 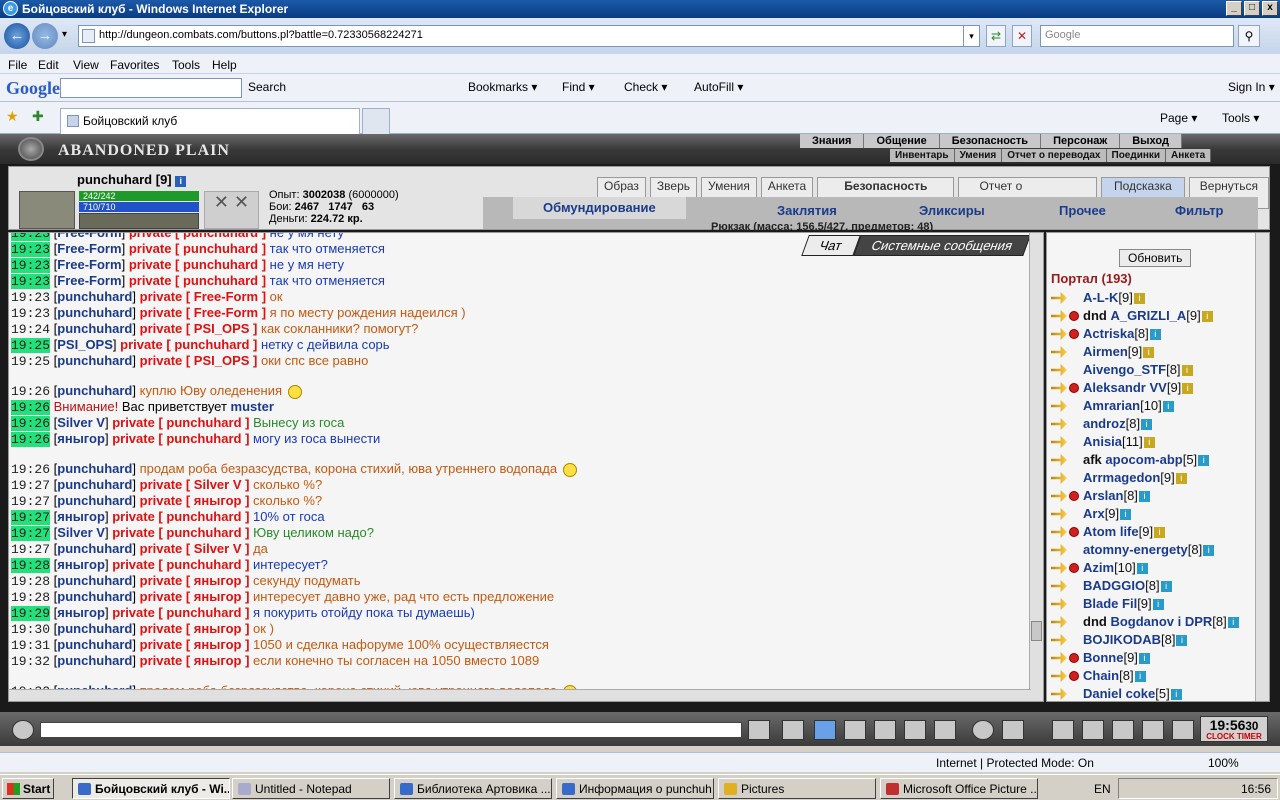 What do you see at coordinates (1015, 763) in the screenshot?
I see `zone-status: Internet | Protected Mode: On` at bounding box center [1015, 763].